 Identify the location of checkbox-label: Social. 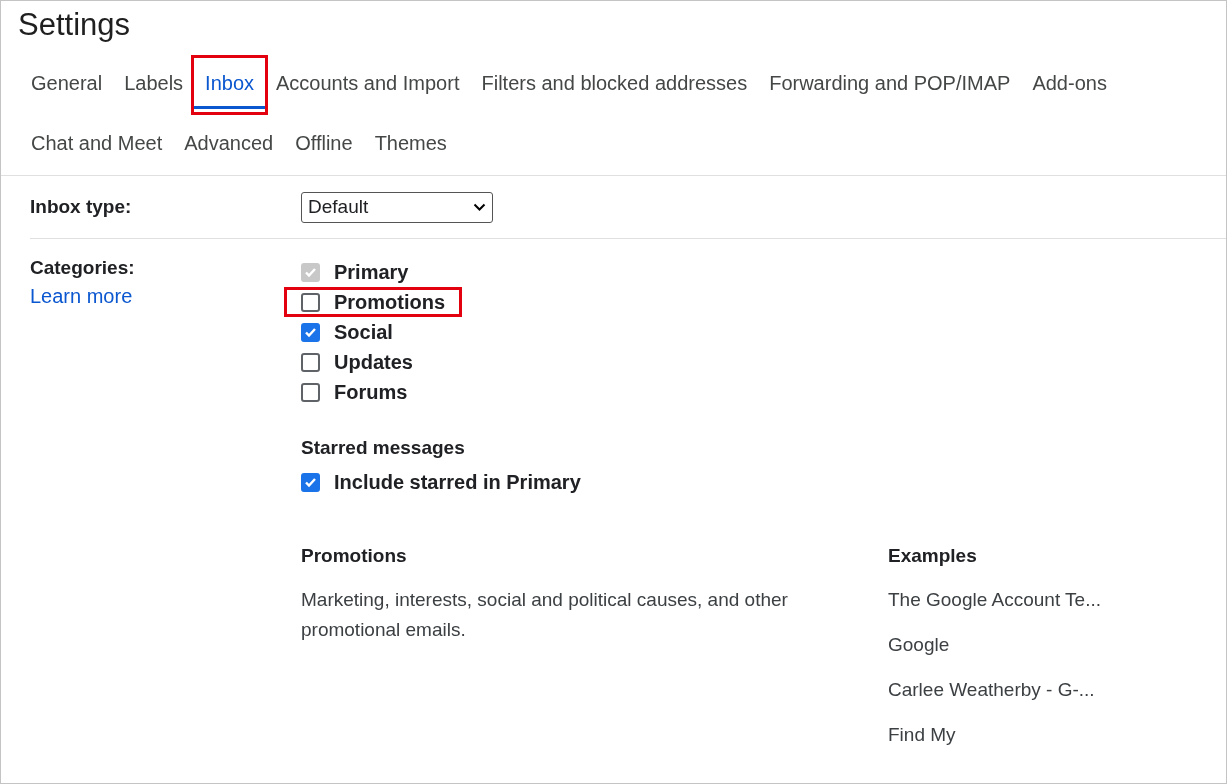
(363, 332).